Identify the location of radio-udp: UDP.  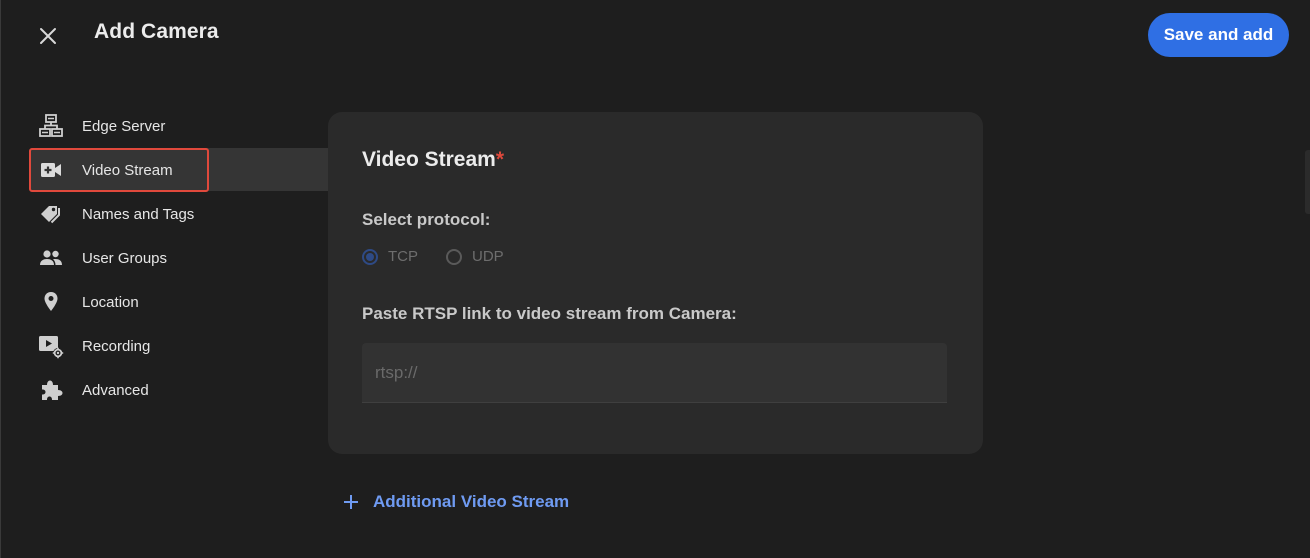
(475, 256).